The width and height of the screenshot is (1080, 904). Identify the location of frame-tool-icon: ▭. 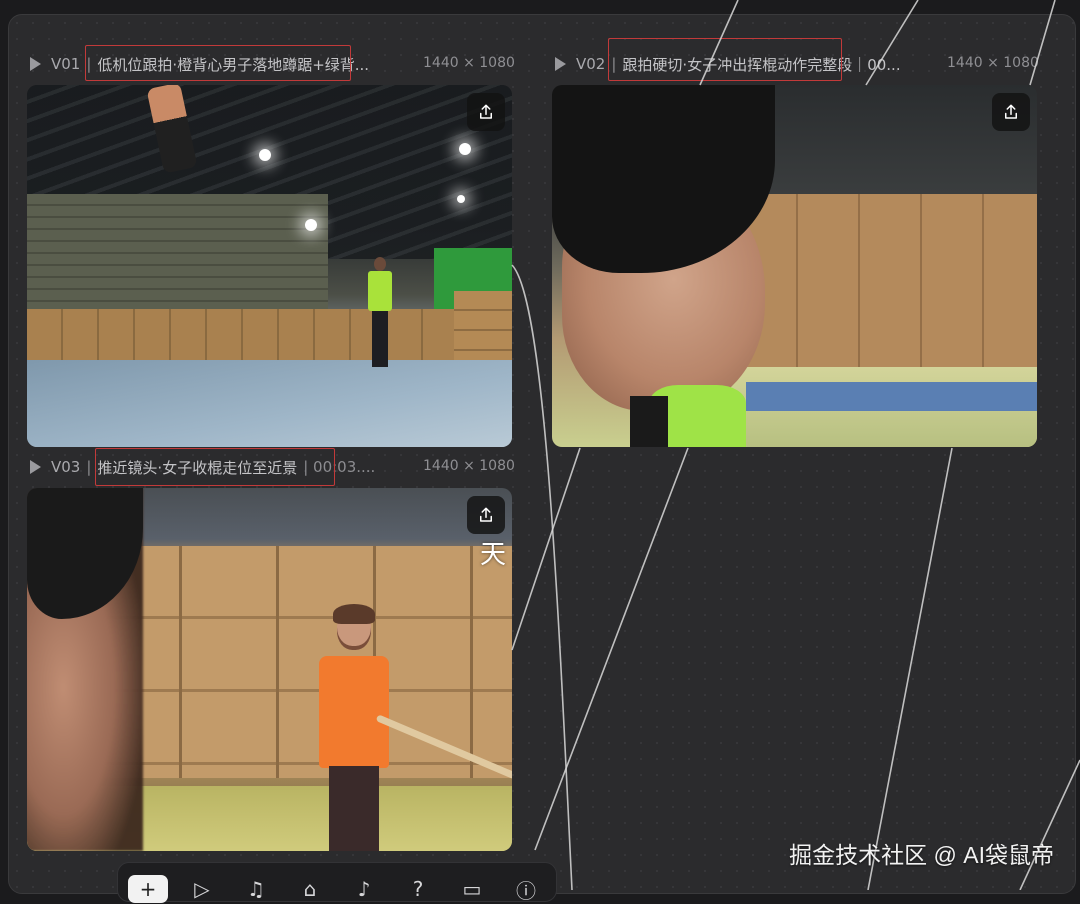
(472, 889).